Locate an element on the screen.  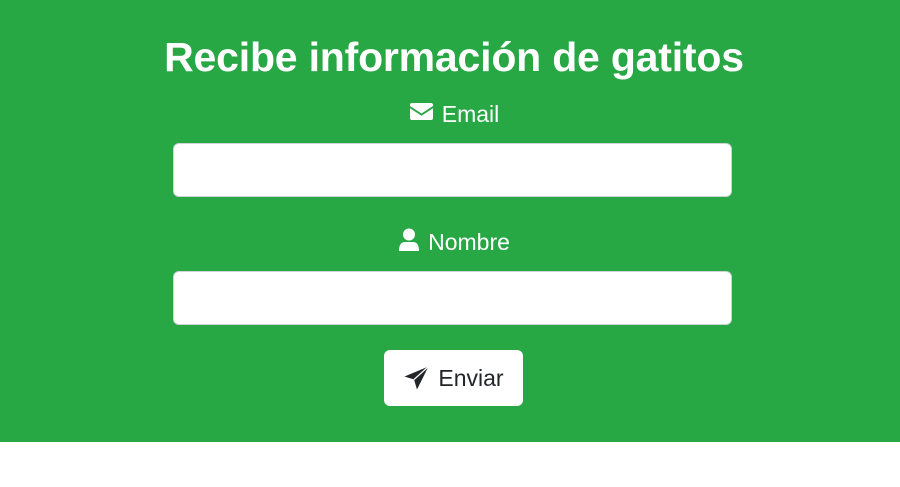
page-title: Recibe información de gatitos is located at coordinates (454, 57).